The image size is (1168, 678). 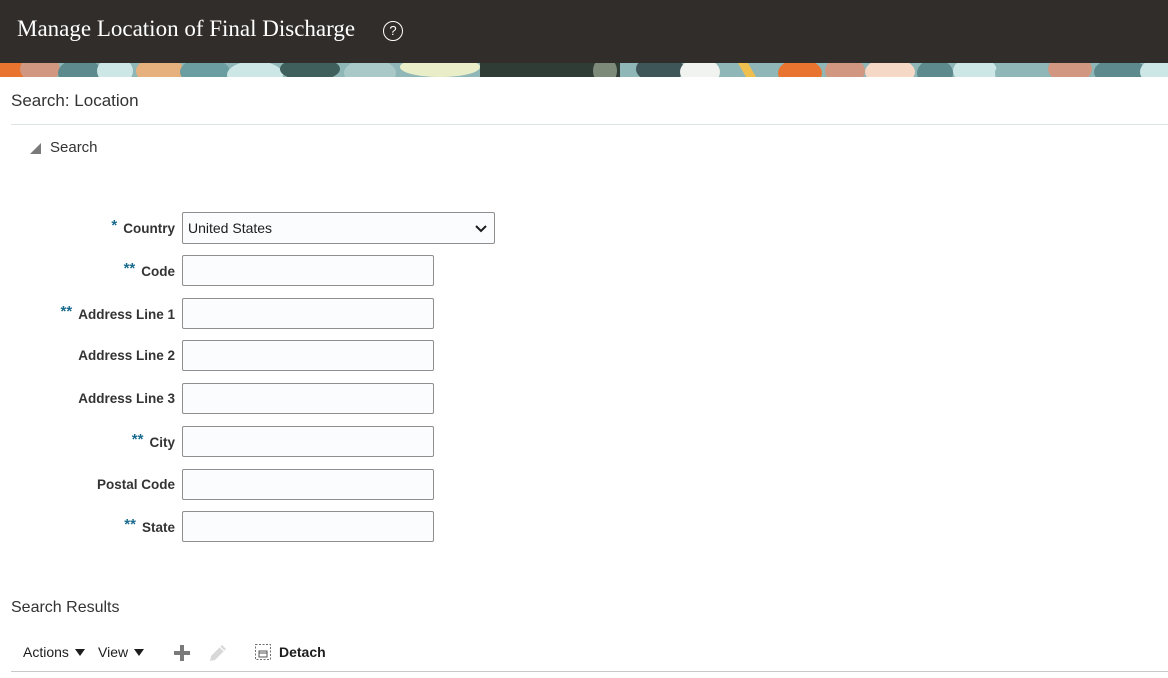 What do you see at coordinates (74, 147) in the screenshot?
I see `search-toggle-label: Search` at bounding box center [74, 147].